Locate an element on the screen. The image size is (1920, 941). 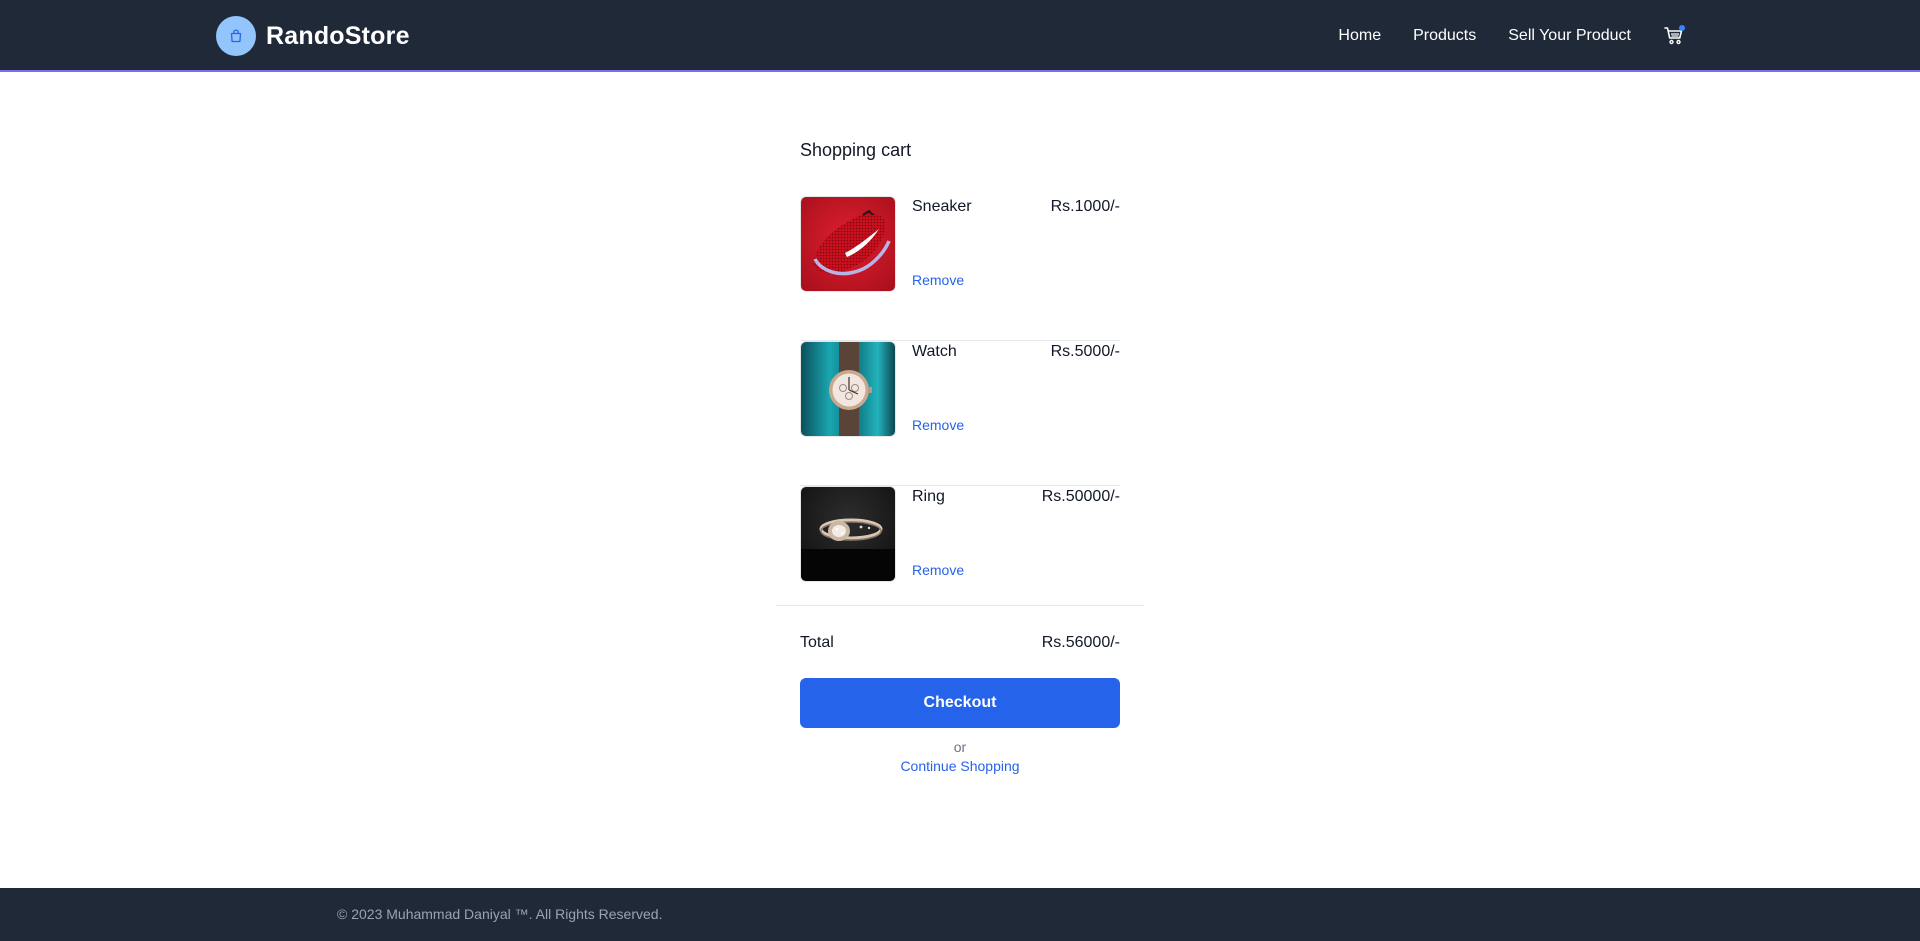
item-name: Sneaker is located at coordinates (942, 206).